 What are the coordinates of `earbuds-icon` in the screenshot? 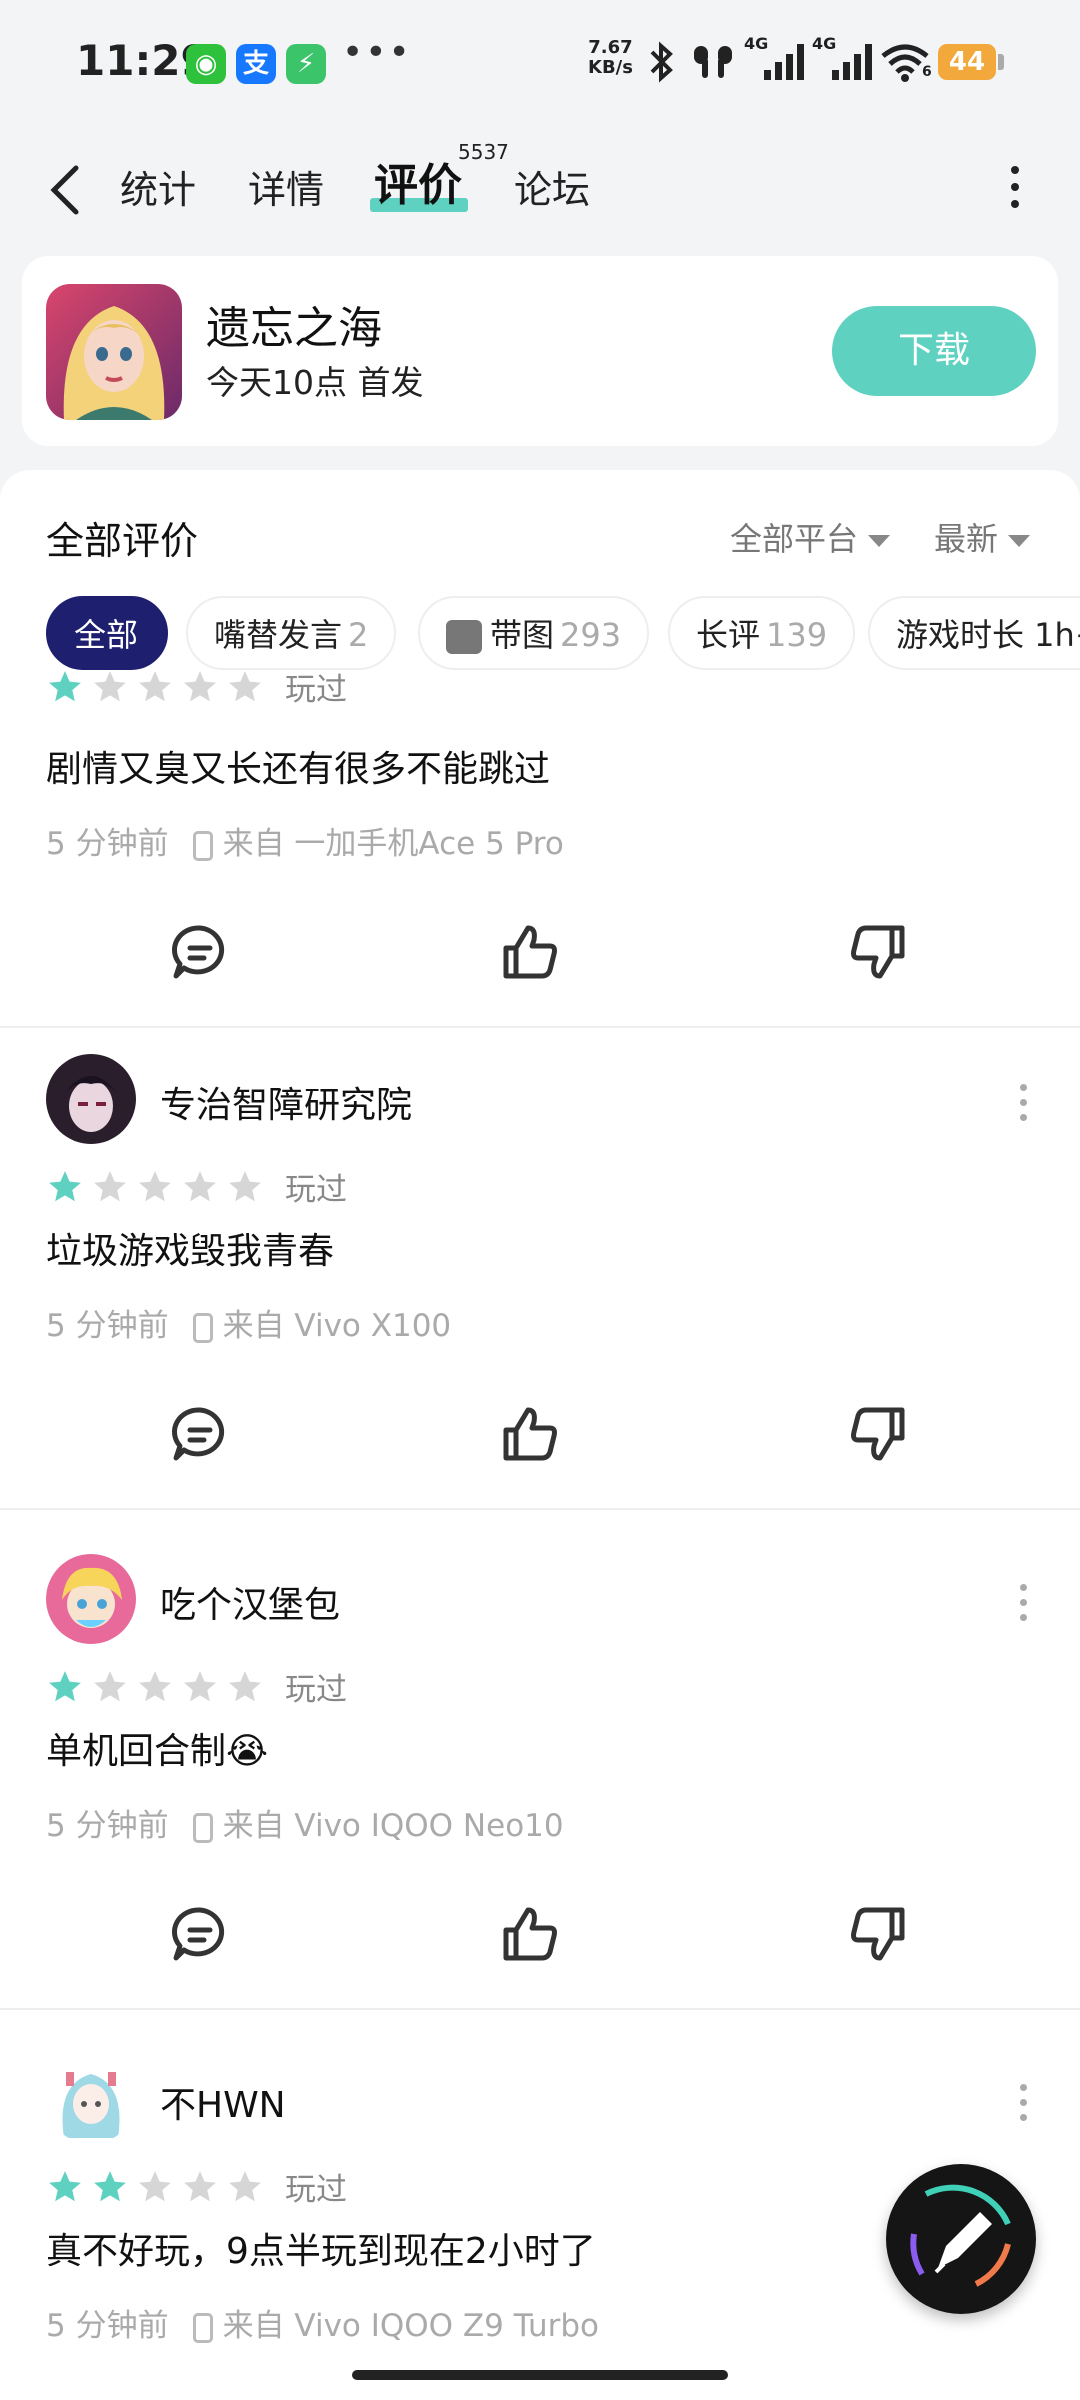 It's located at (713, 62).